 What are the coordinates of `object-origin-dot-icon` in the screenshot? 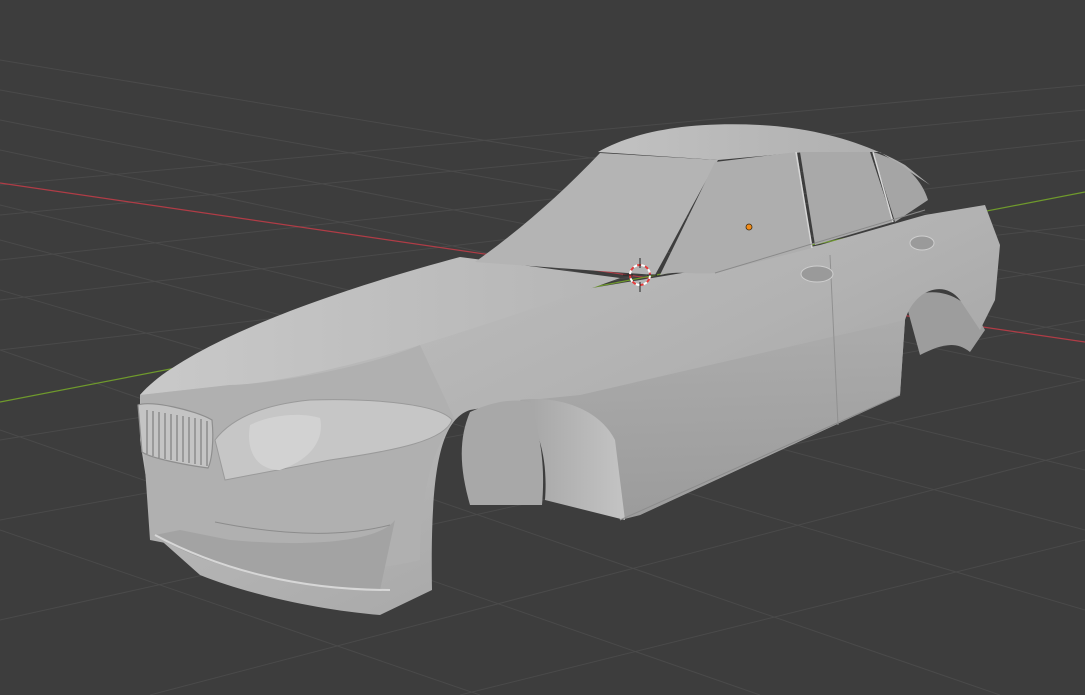 It's located at (749, 227).